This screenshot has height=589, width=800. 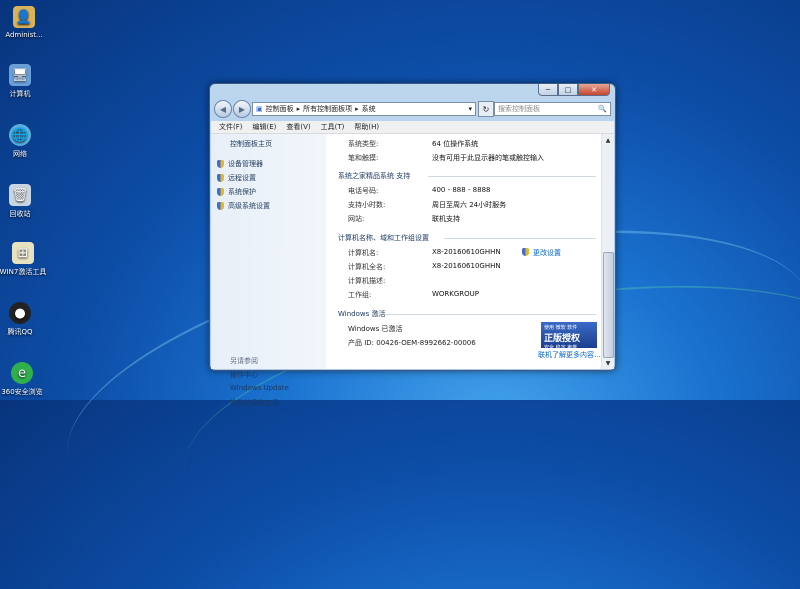 I want to click on genuine-badge-caption: 使用 微软 软件, so click(x=561, y=328).